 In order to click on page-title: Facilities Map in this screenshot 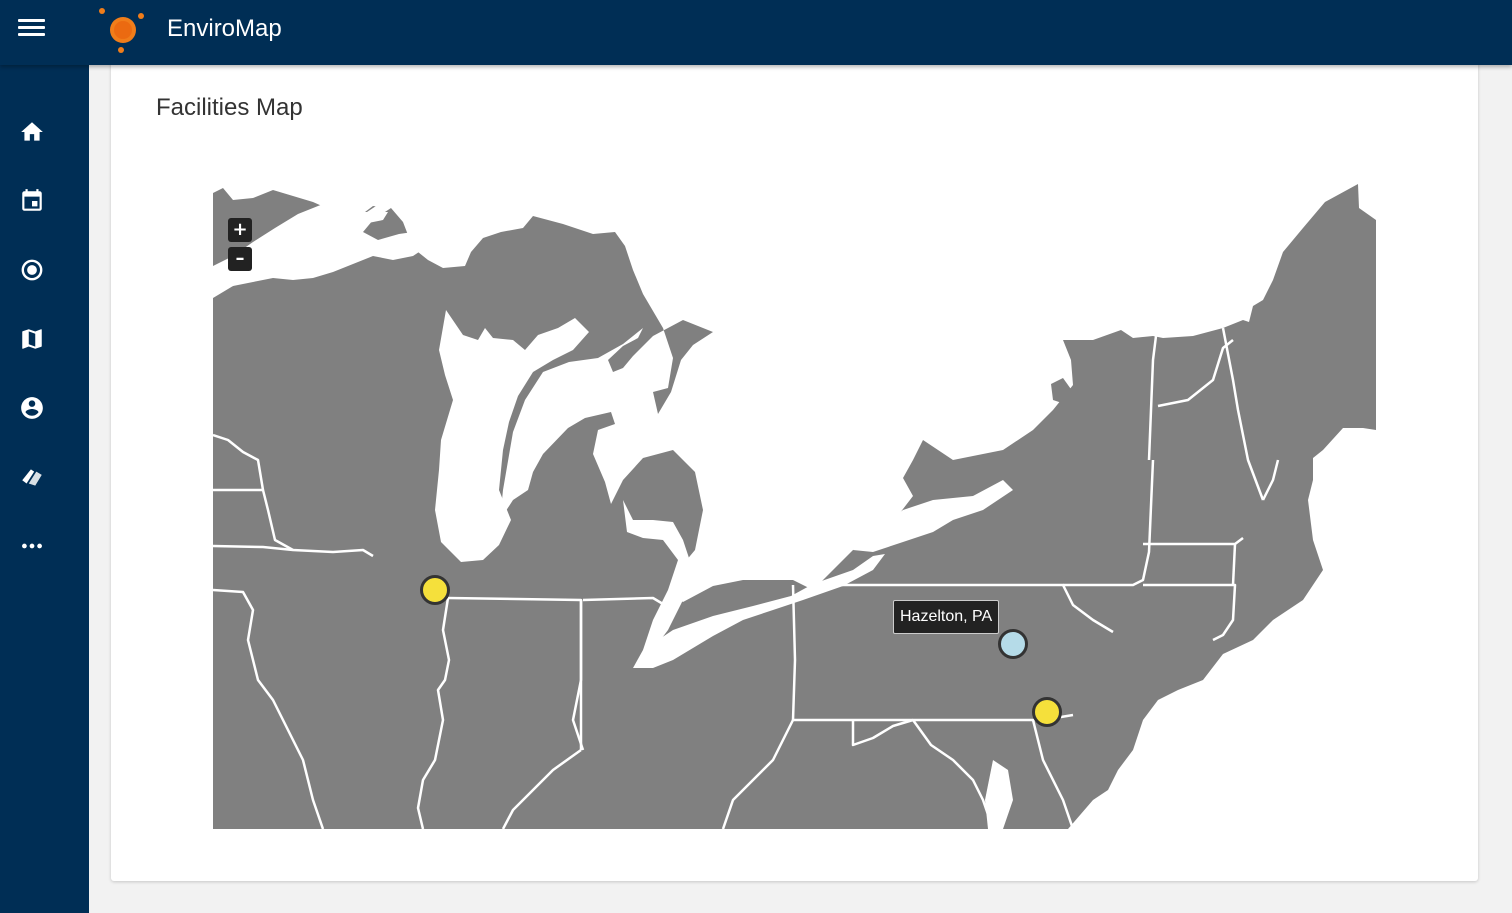, I will do `click(229, 107)`.